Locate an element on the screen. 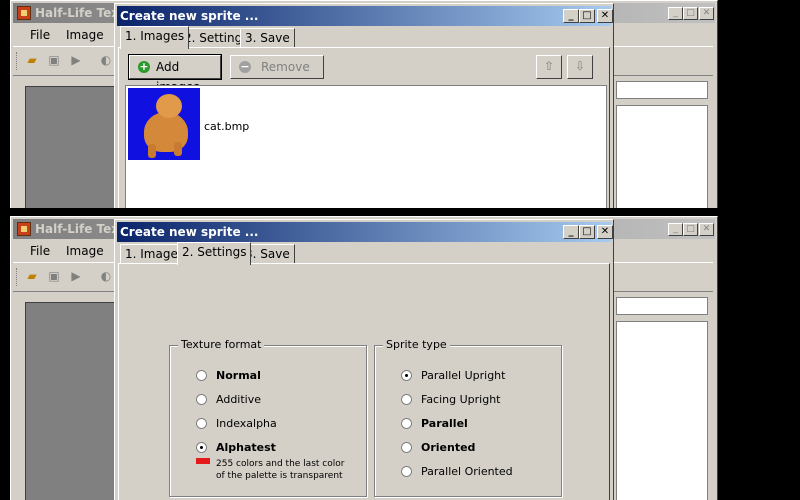 This screenshot has height=500, width=800. tab-save: 3. Save is located at coordinates (267, 38).